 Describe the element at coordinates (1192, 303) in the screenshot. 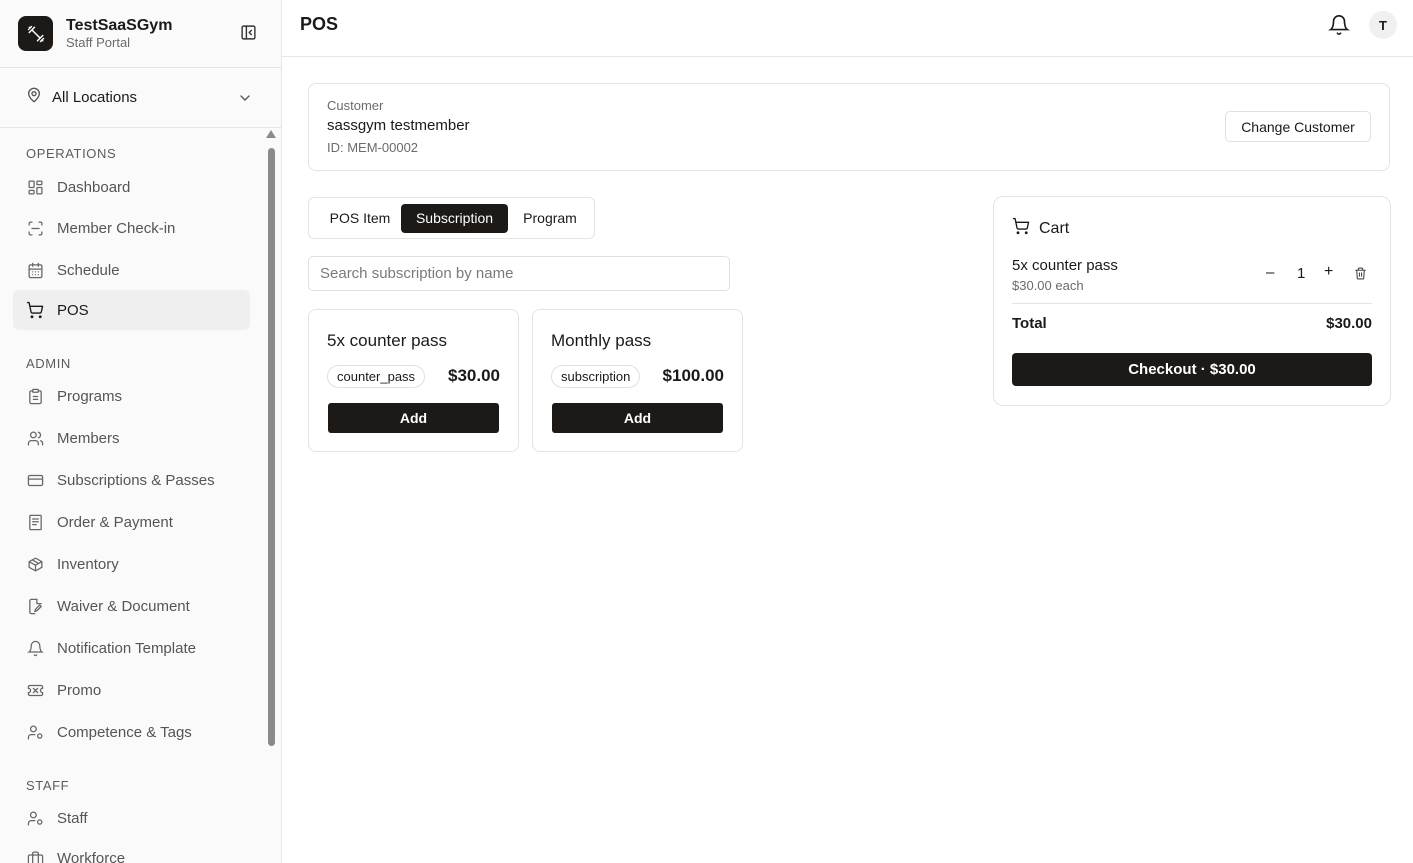

I see `cart-divider` at that location.